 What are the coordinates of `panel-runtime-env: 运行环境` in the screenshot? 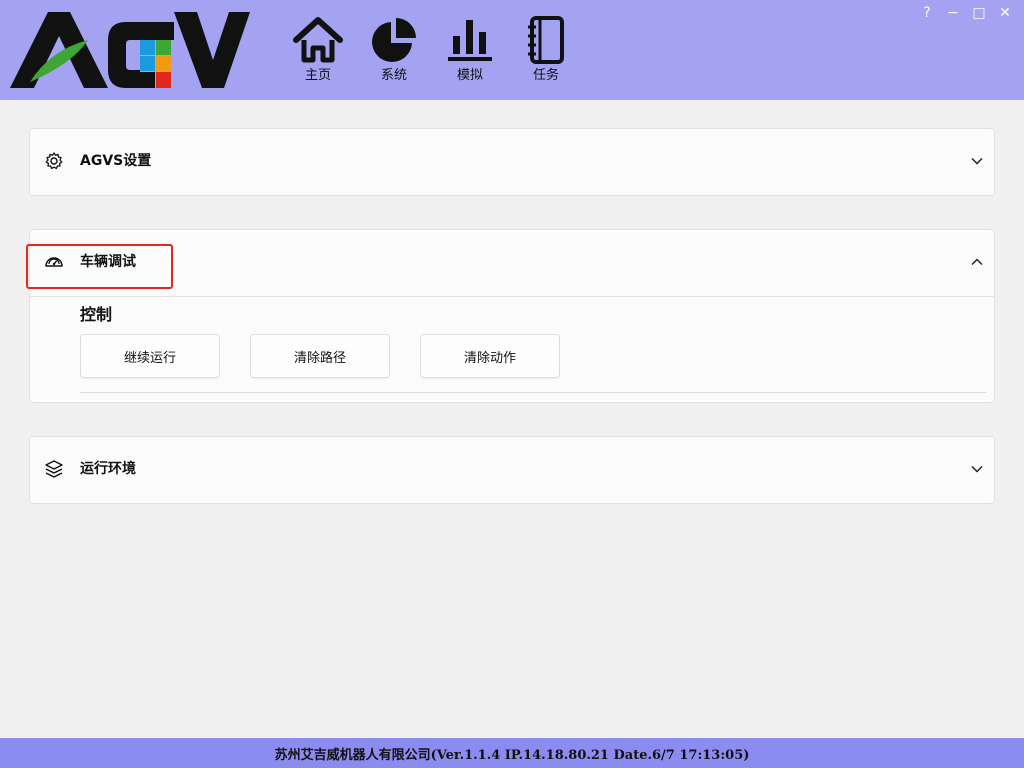 It's located at (512, 470).